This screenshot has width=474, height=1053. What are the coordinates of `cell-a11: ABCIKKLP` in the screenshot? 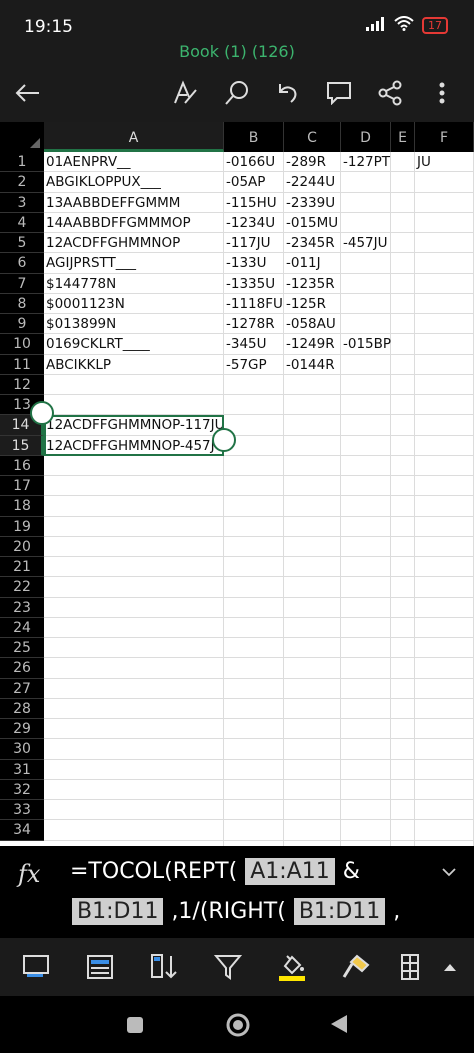 It's located at (77, 365).